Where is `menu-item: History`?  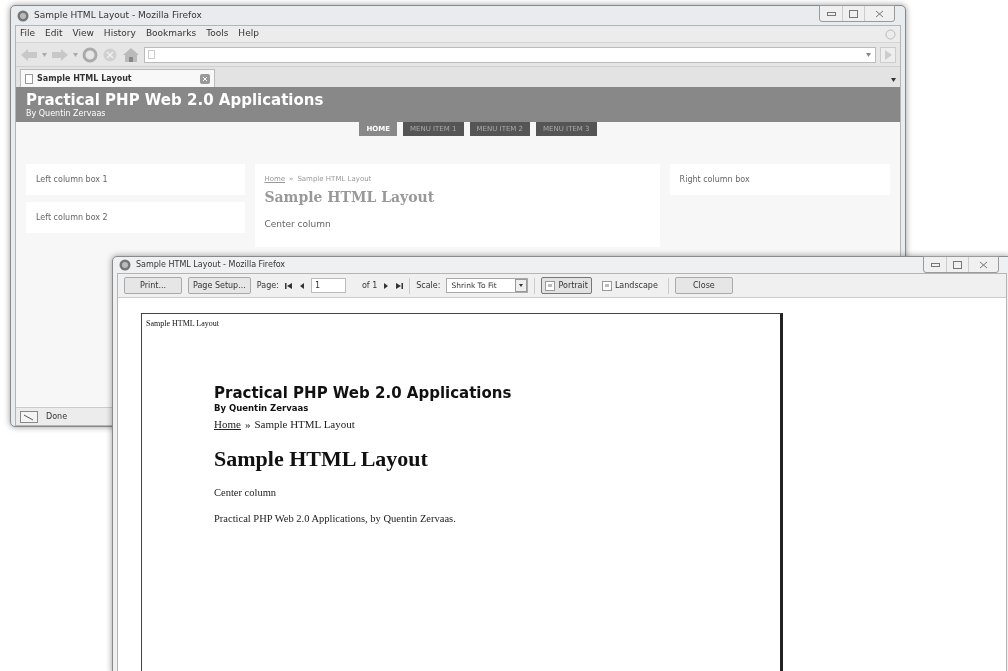
menu-item: History is located at coordinates (119, 34).